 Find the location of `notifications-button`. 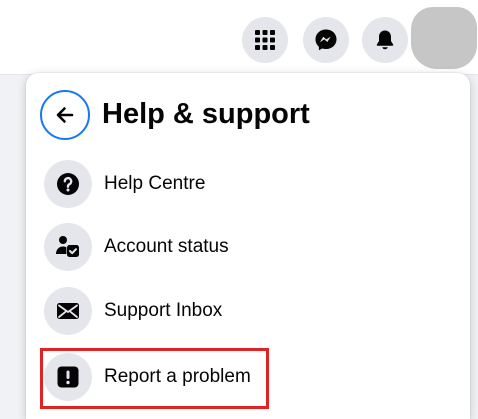

notifications-button is located at coordinates (385, 40).